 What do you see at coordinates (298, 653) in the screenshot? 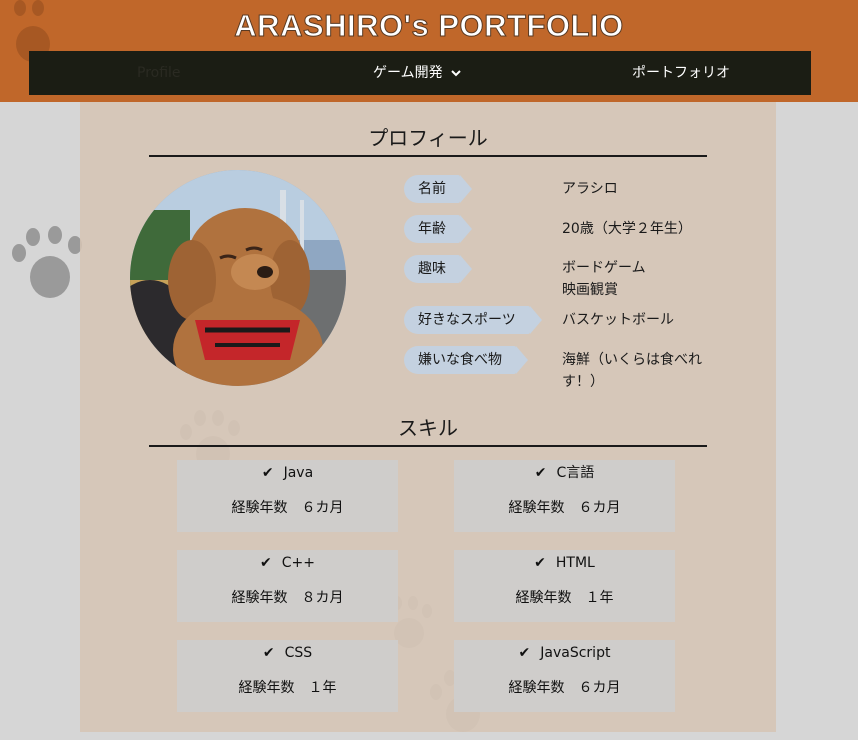
I see `skill-name: CSS` at bounding box center [298, 653].